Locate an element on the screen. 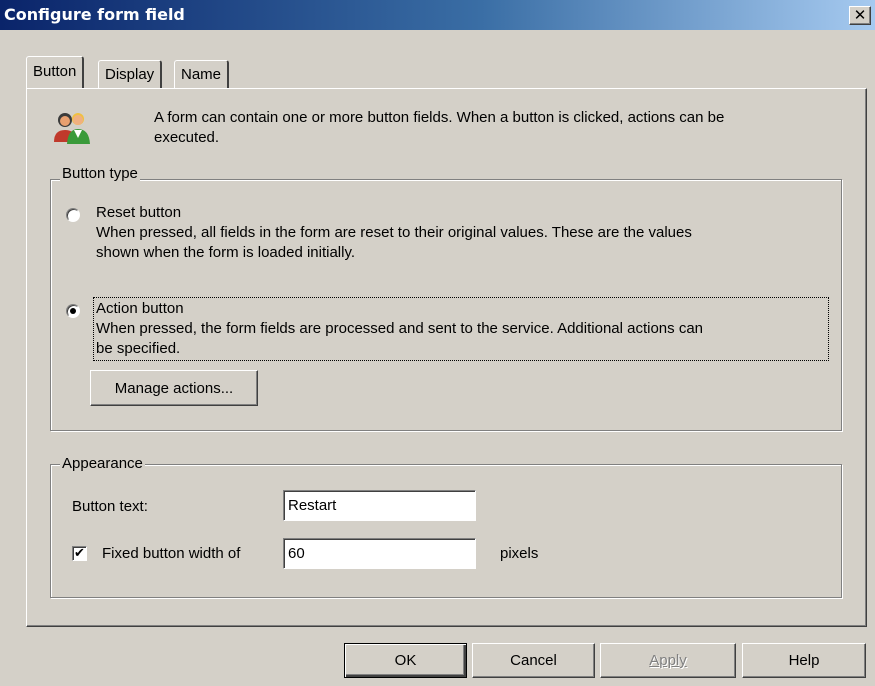 Image resolution: width=875 pixels, height=686 pixels. help-label: Help is located at coordinates (804, 660).